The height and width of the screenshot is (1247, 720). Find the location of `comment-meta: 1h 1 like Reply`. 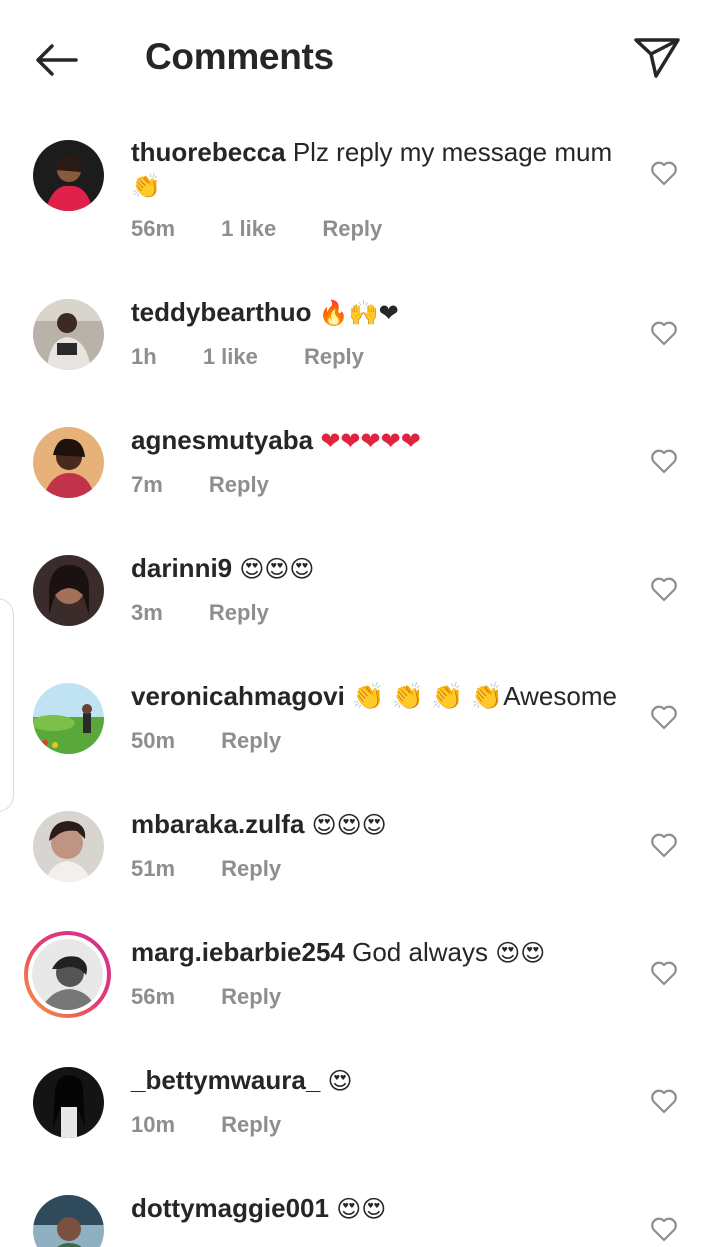

comment-meta: 1h 1 like Reply is located at coordinates (267, 357).